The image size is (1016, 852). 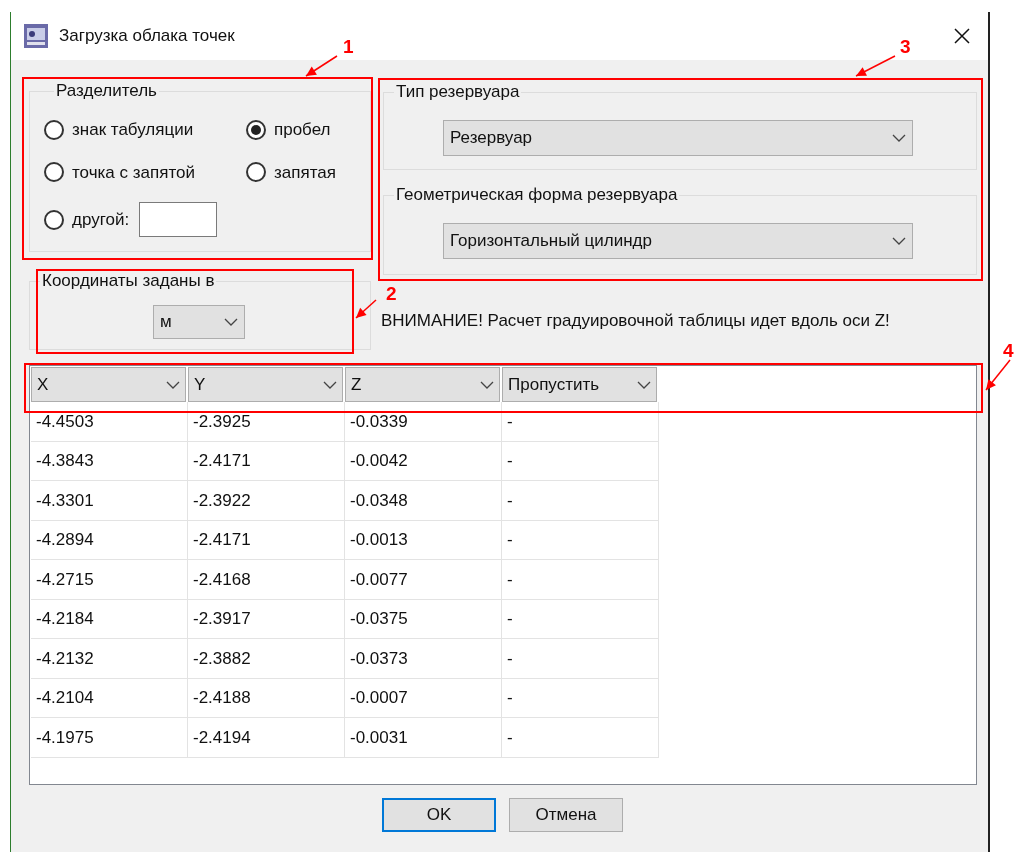 What do you see at coordinates (266, 619) in the screenshot?
I see `table-cell: -2.3917` at bounding box center [266, 619].